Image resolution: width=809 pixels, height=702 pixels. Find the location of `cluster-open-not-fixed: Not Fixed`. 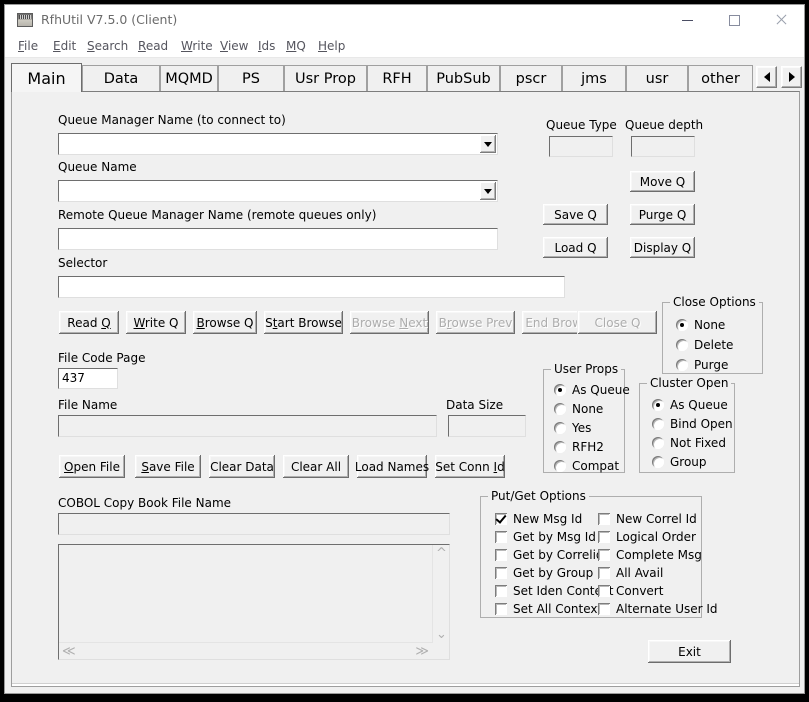

cluster-open-not-fixed: Not Fixed is located at coordinates (689, 443).